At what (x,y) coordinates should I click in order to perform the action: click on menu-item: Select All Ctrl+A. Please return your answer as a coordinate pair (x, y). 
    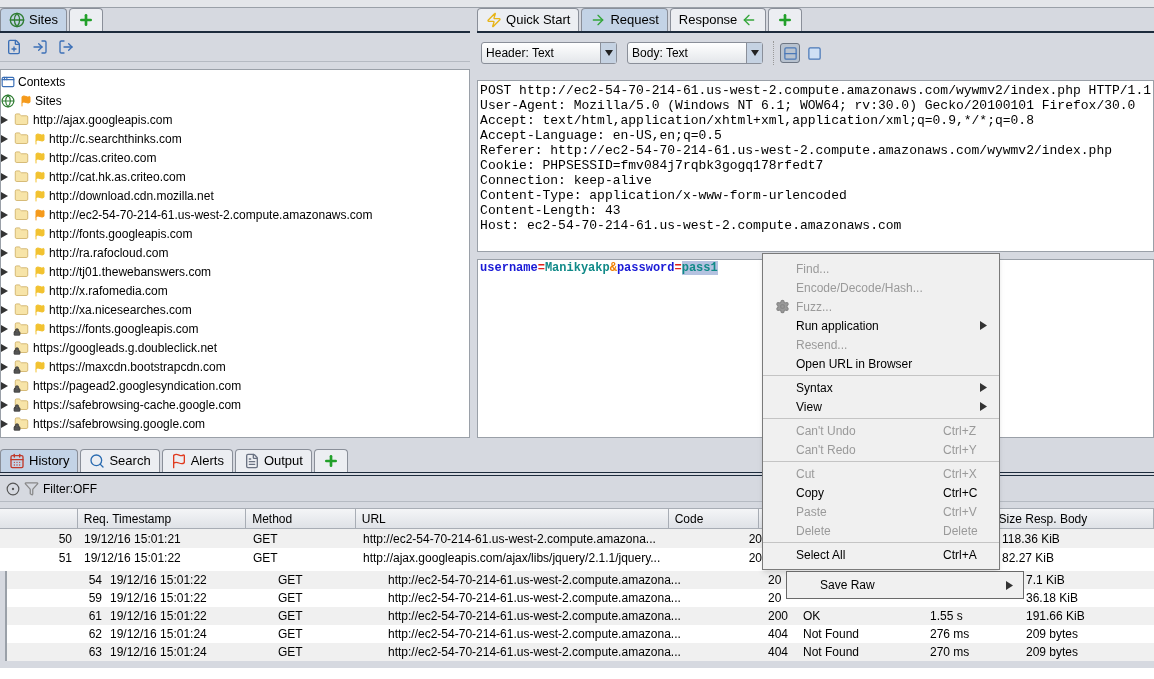
    Looking at the image, I should click on (881, 554).